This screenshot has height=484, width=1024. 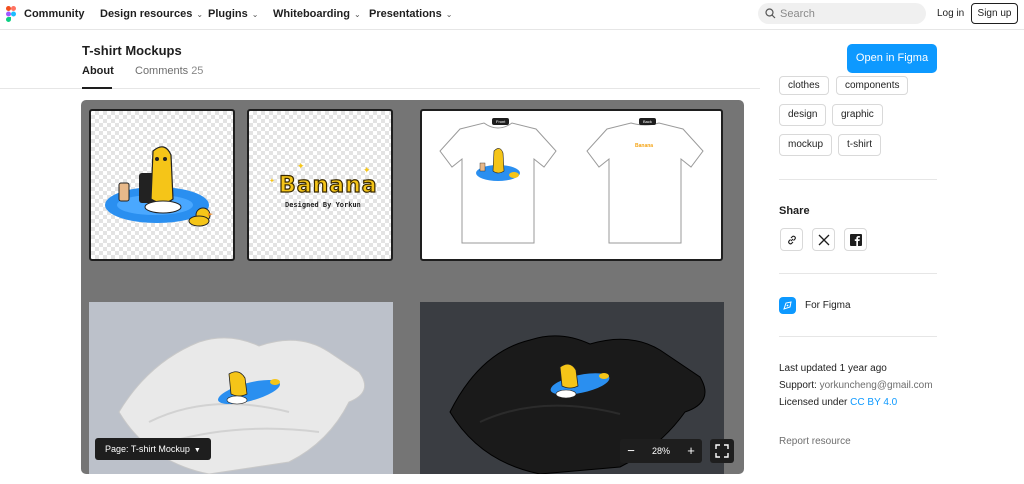 What do you see at coordinates (994, 13) in the screenshot?
I see `signup-button: Sign up` at bounding box center [994, 13].